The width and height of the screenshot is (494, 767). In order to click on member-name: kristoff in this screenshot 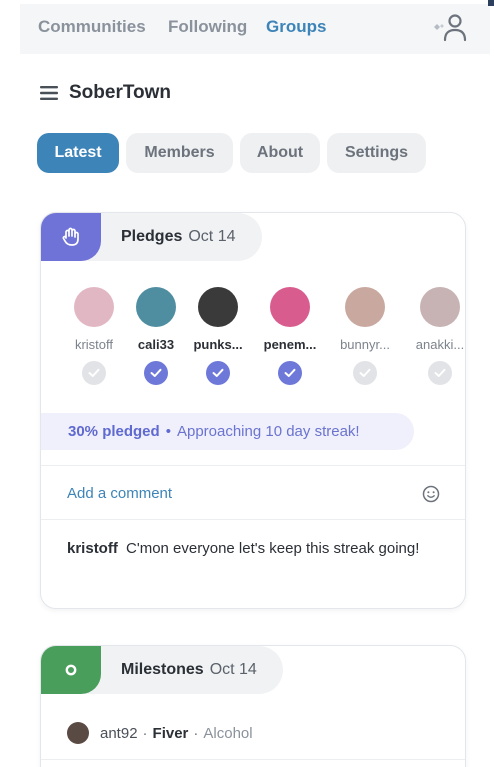, I will do `click(94, 344)`.